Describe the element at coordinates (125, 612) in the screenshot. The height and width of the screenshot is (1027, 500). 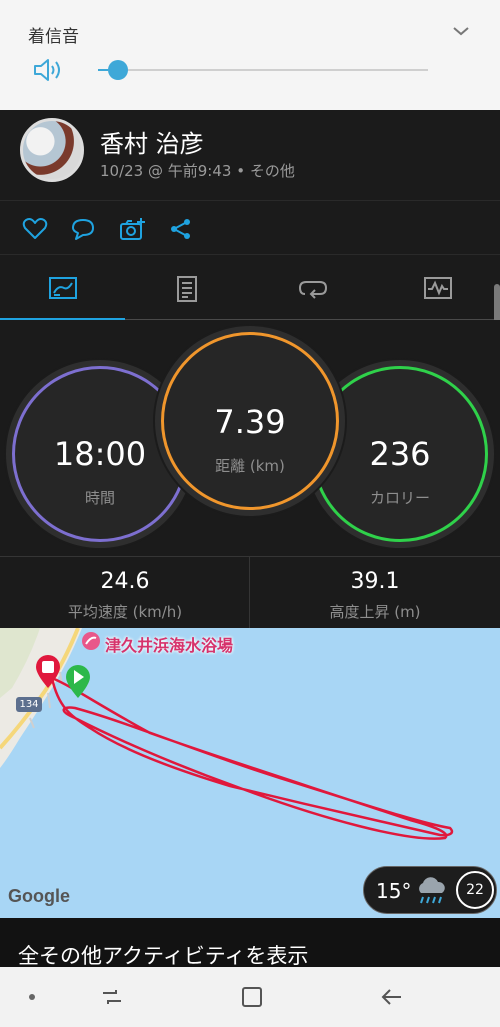
I see `avg-speed-label: 平均速度 (km/h)` at that location.